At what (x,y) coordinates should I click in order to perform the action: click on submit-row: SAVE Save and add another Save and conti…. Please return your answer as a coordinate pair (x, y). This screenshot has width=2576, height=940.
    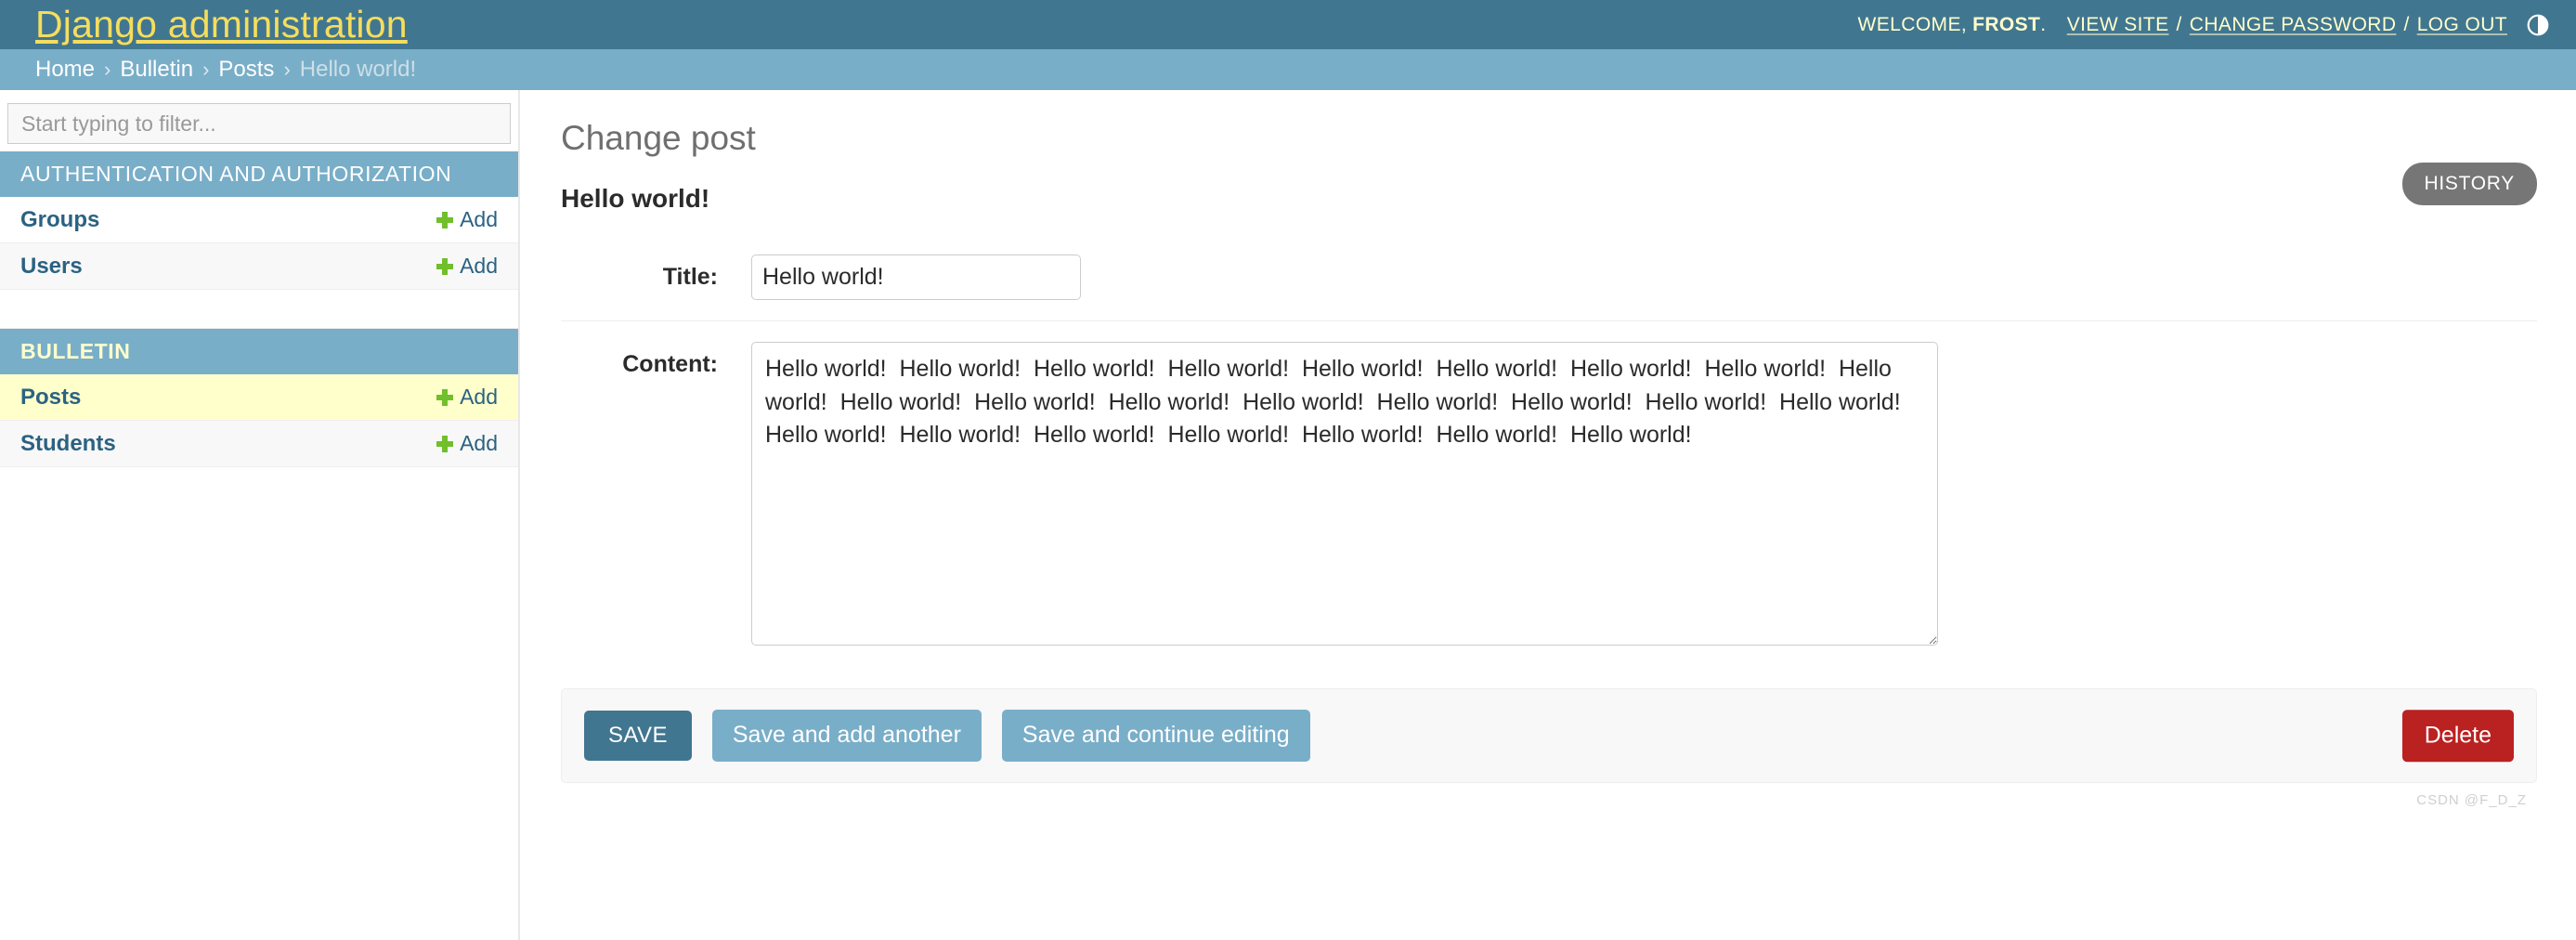
    Looking at the image, I should click on (1549, 748).